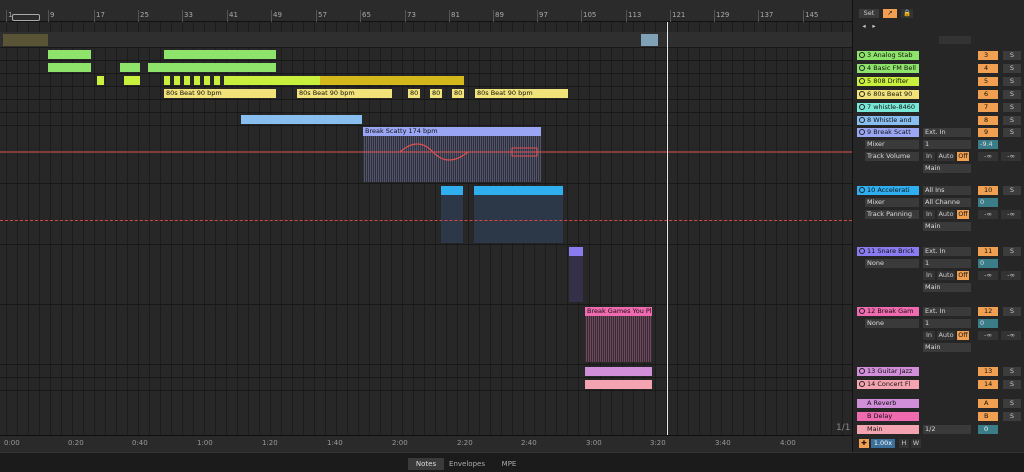 This screenshot has height=472, width=1024. I want to click on main-output-select: 1/2, so click(947, 429).